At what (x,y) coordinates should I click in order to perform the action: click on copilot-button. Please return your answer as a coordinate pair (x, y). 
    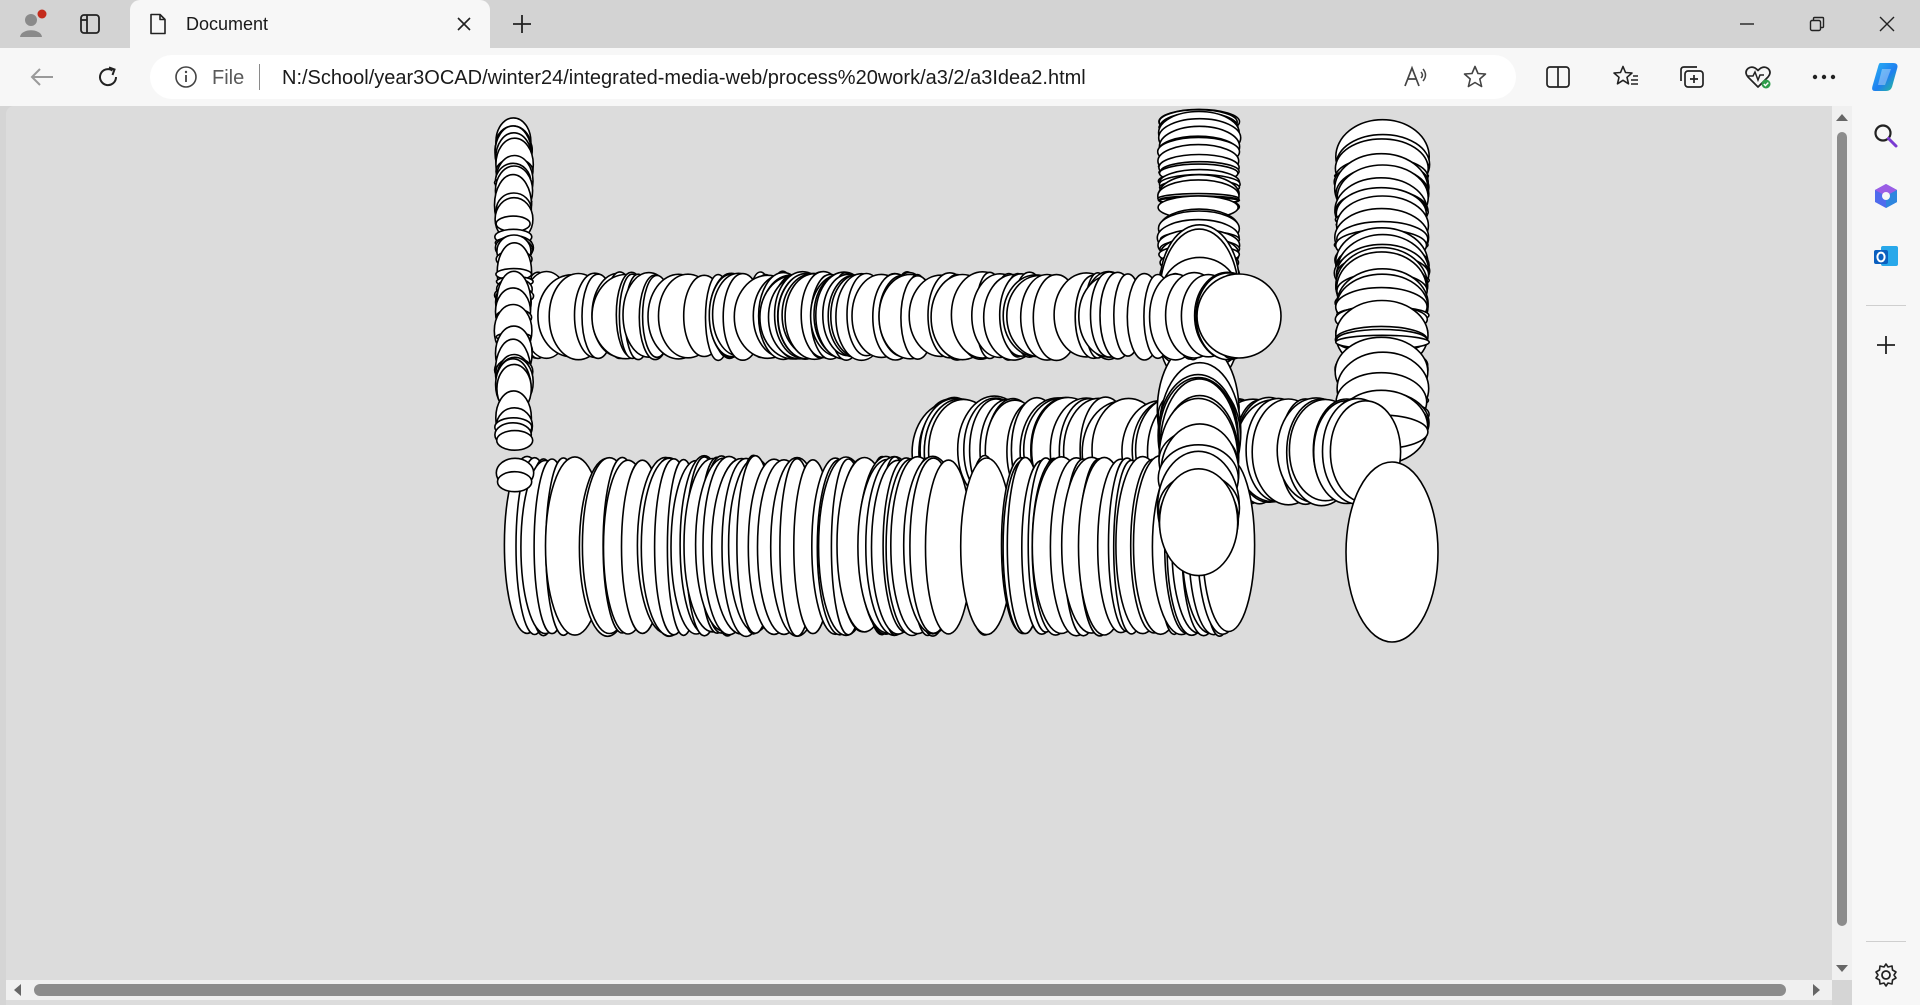
    Looking at the image, I should click on (1886, 77).